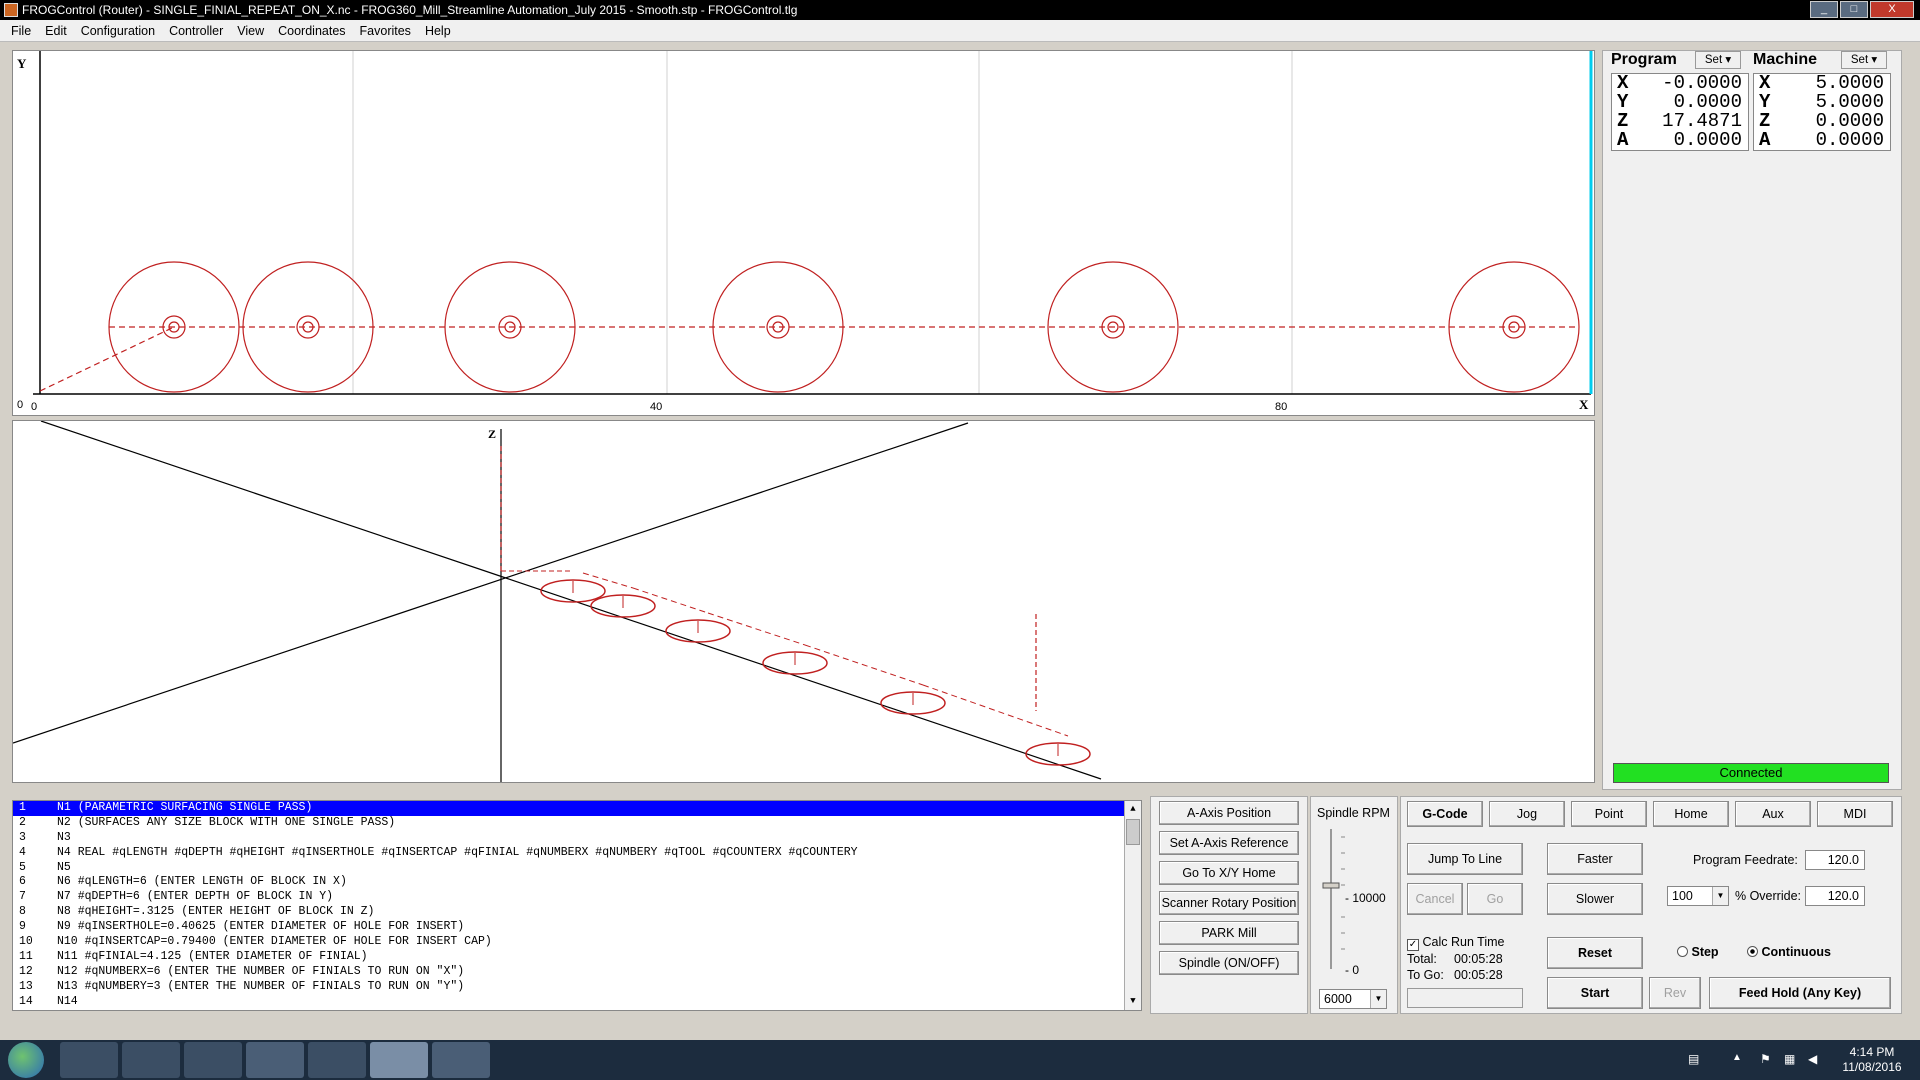  What do you see at coordinates (1132, 905) in the screenshot?
I see `gcode-scrollbar: ▲ ▼` at bounding box center [1132, 905].